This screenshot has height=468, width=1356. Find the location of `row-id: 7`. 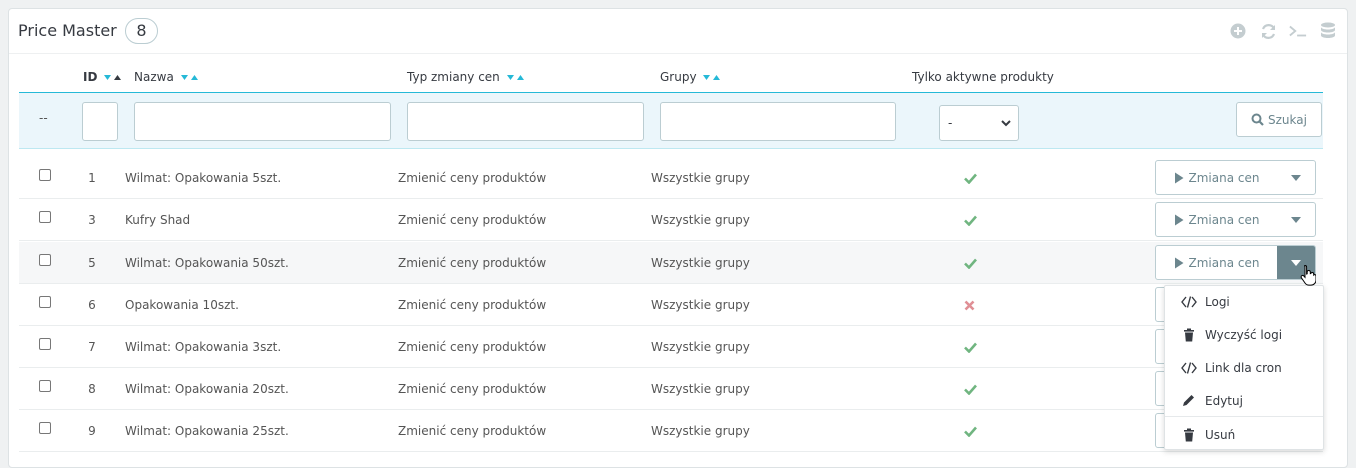

row-id: 7 is located at coordinates (92, 347).